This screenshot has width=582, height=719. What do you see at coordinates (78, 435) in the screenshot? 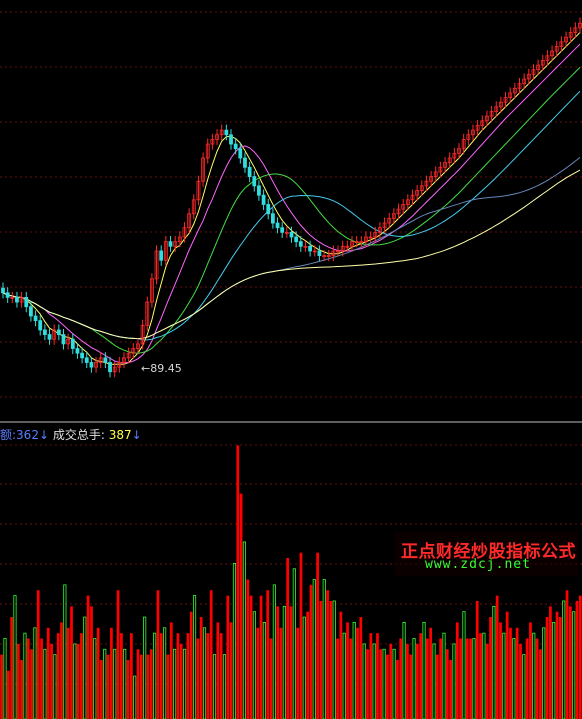
I see `vol-total-label: 成交总手:` at bounding box center [78, 435].